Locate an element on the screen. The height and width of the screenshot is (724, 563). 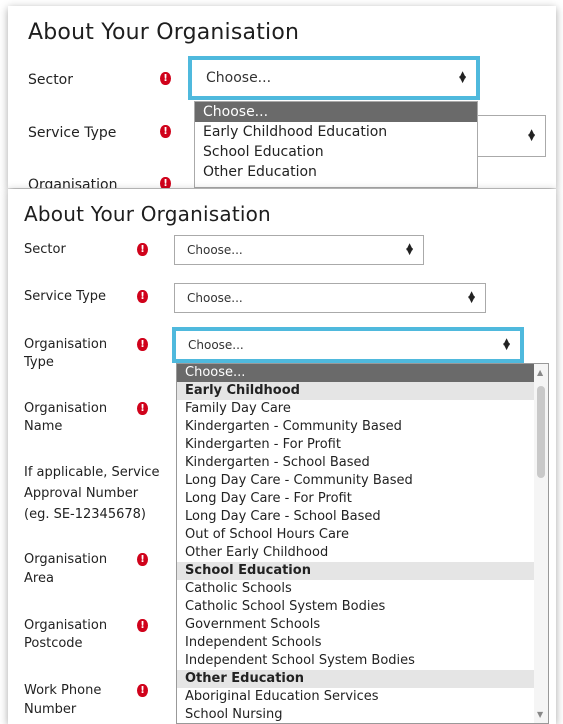
org-type-option: Independent Schools is located at coordinates (355, 643).